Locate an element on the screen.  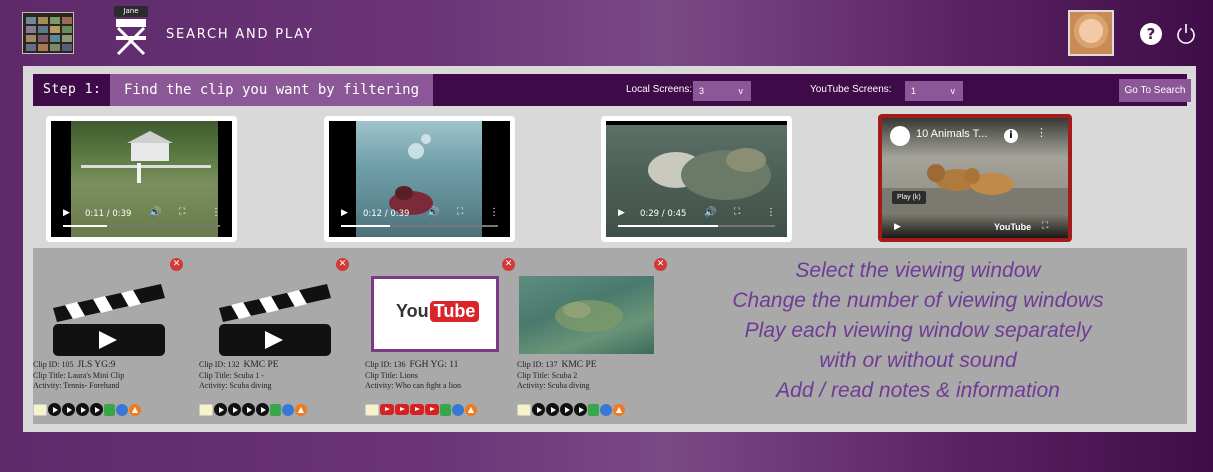
feature-line: with or without sound is located at coordinates (918, 360).